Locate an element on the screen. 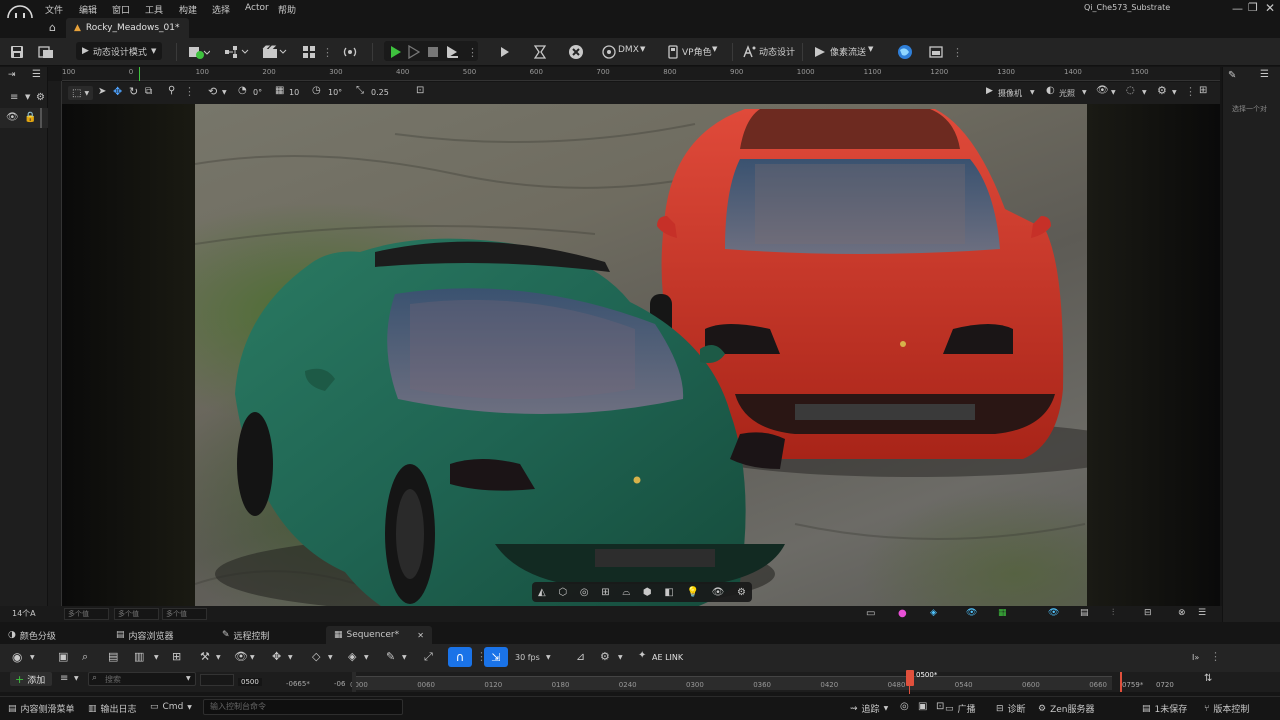  grid-icon: ⊞ is located at coordinates (605, 592).